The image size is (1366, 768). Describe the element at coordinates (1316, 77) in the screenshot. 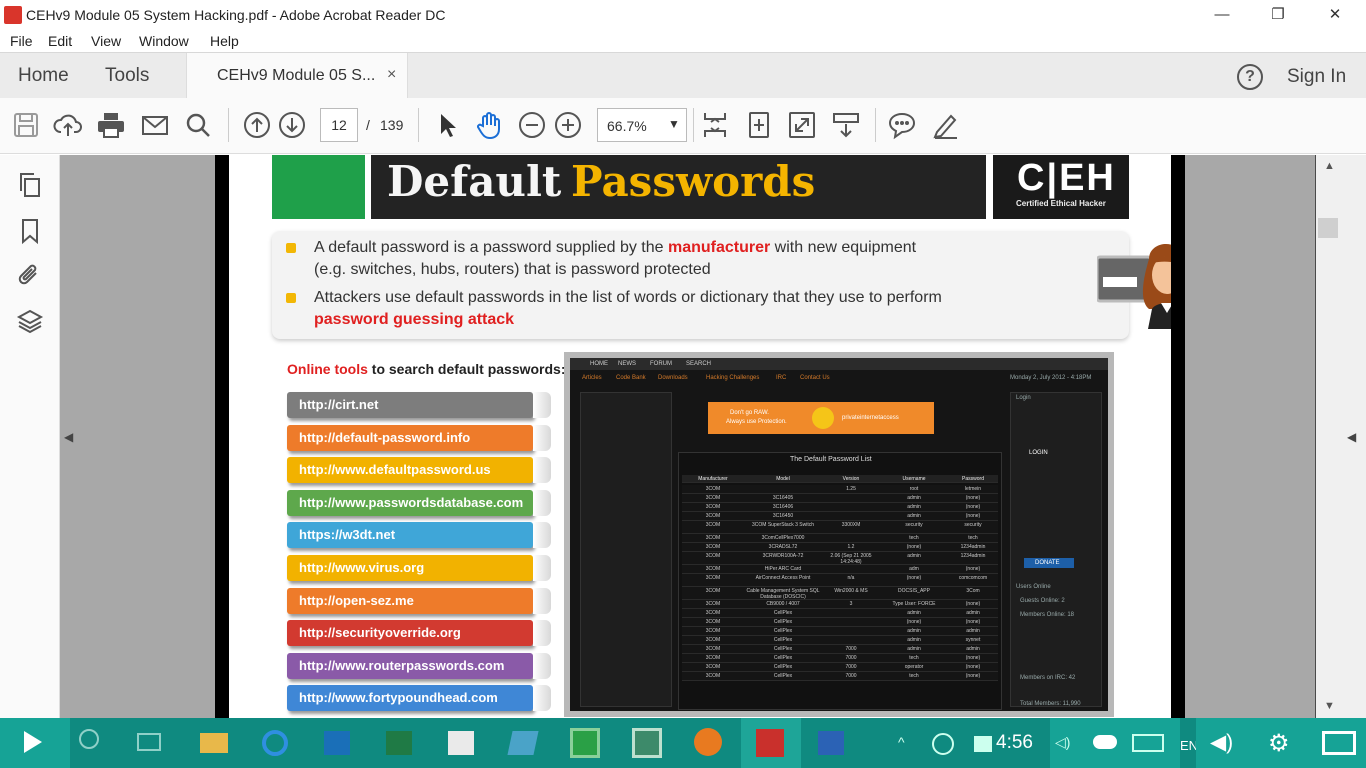

I see `sign-in-button: Sign In` at that location.